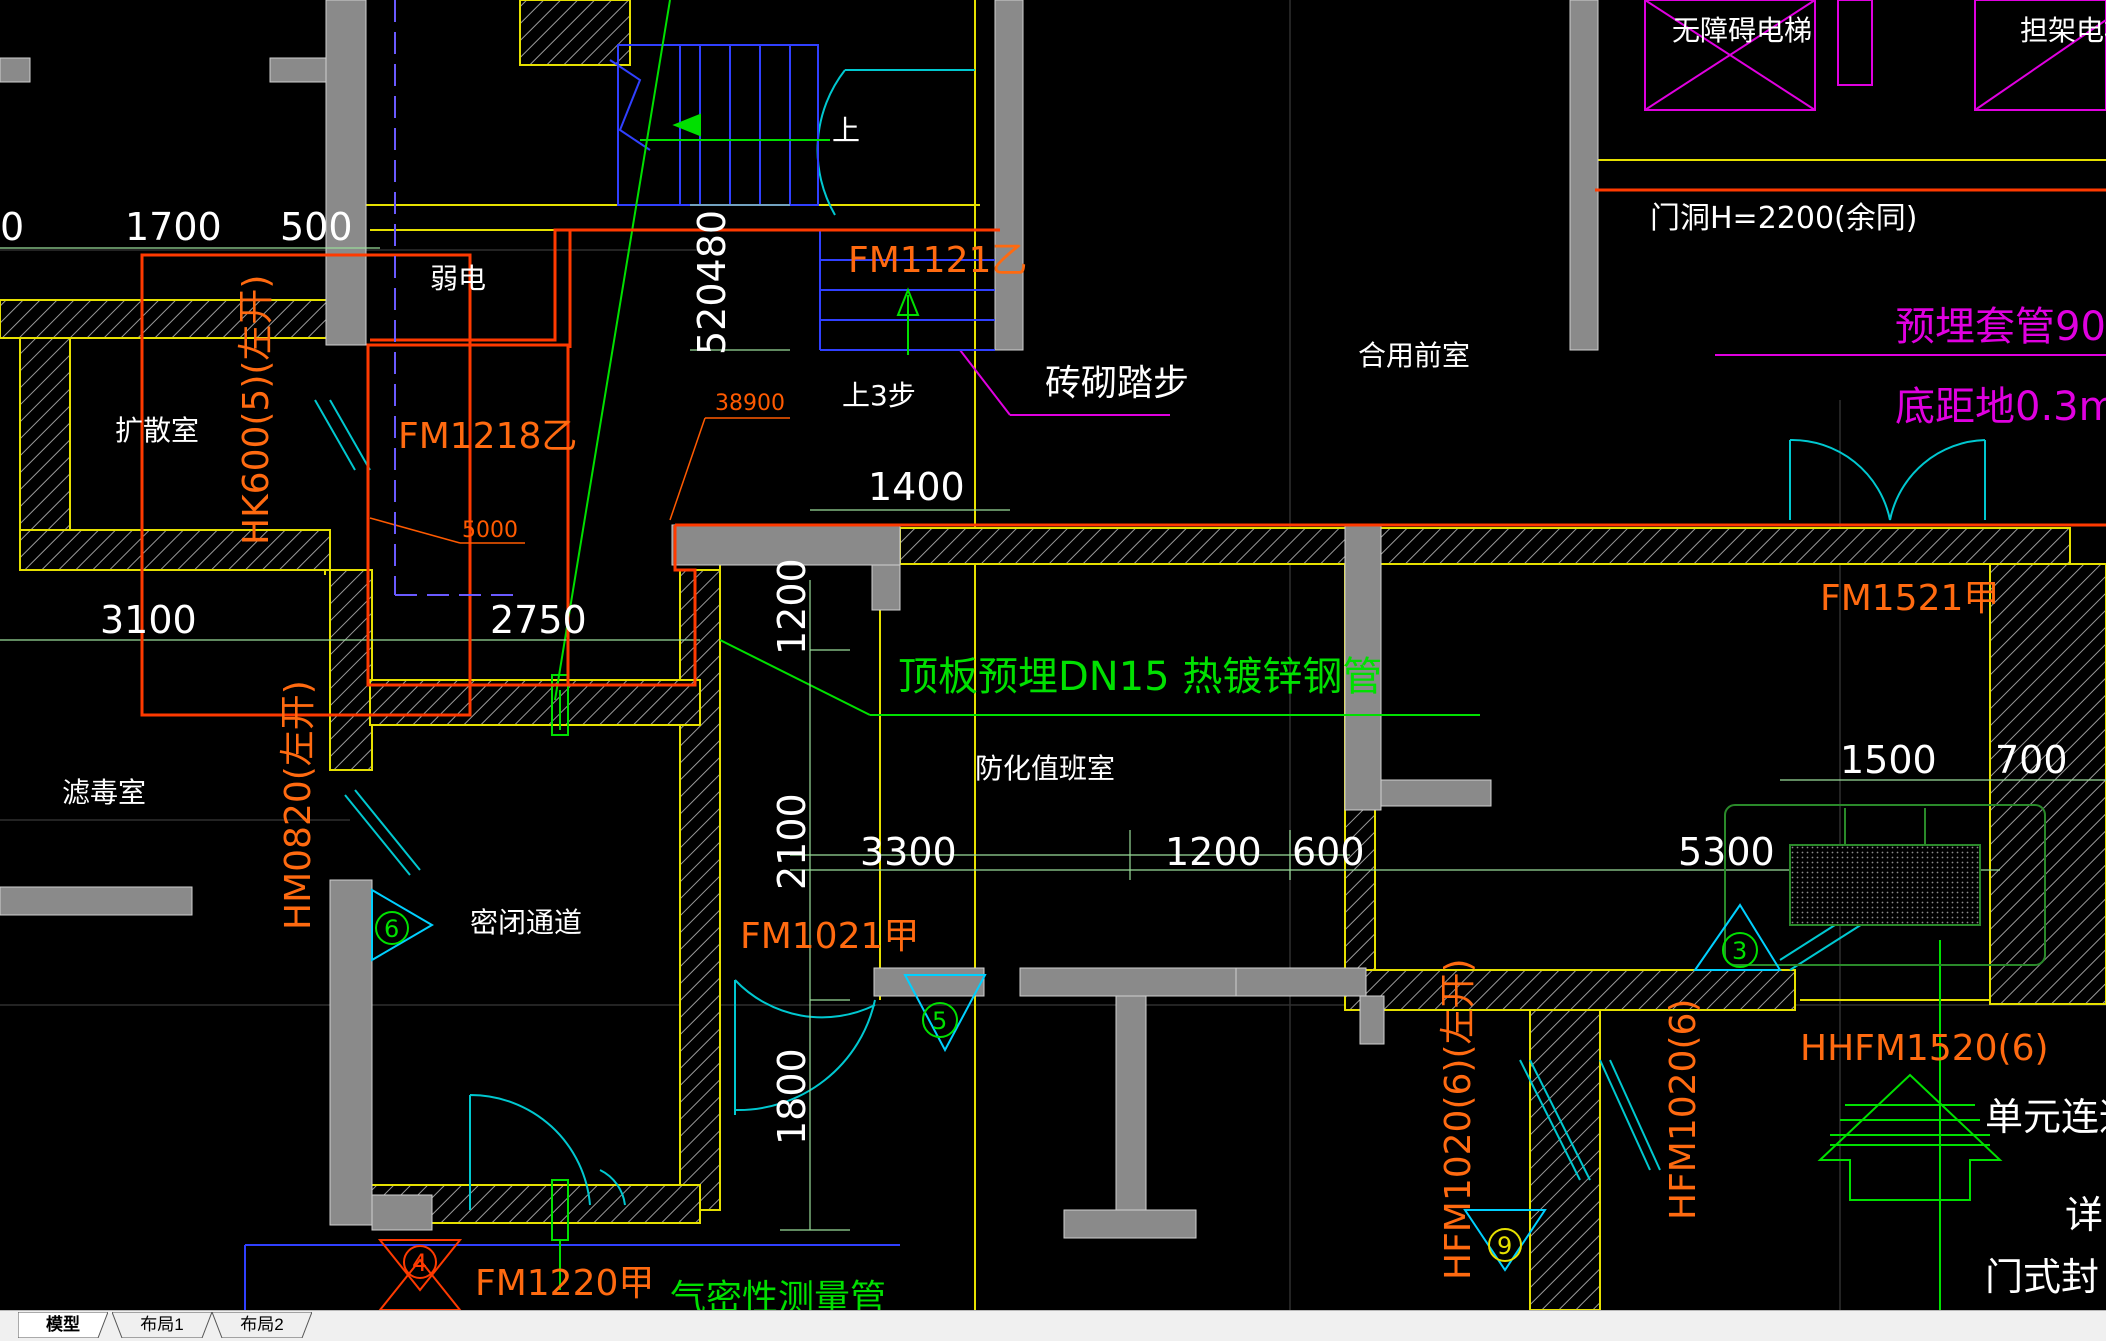 Image resolution: width=2106 pixels, height=1341 pixels. What do you see at coordinates (2000, 367) in the screenshot?
I see `magenta-notes: 预埋套管900 *7 底距地0.3m` at bounding box center [2000, 367].